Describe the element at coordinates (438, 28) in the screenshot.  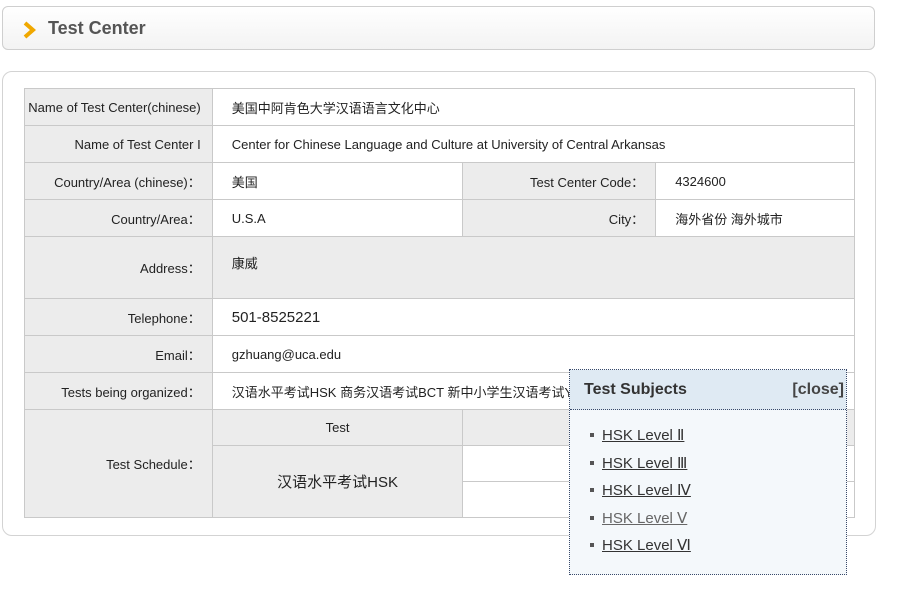
I see `section-header: Test Center` at that location.